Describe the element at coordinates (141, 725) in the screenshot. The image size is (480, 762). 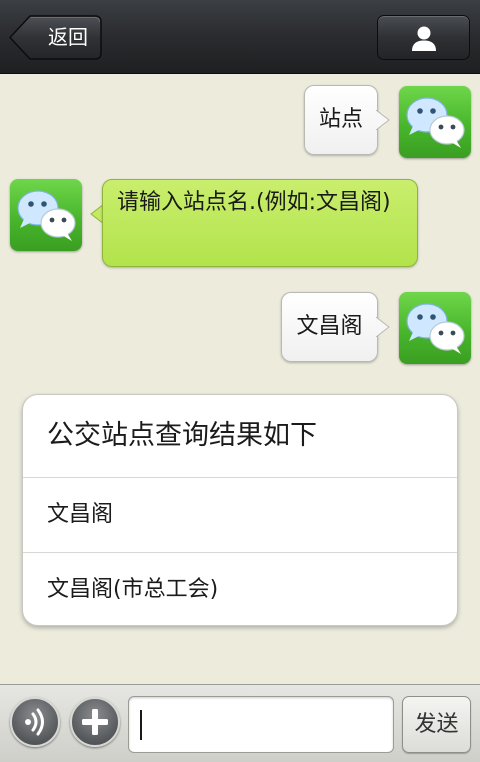
I see `text-caret` at that location.